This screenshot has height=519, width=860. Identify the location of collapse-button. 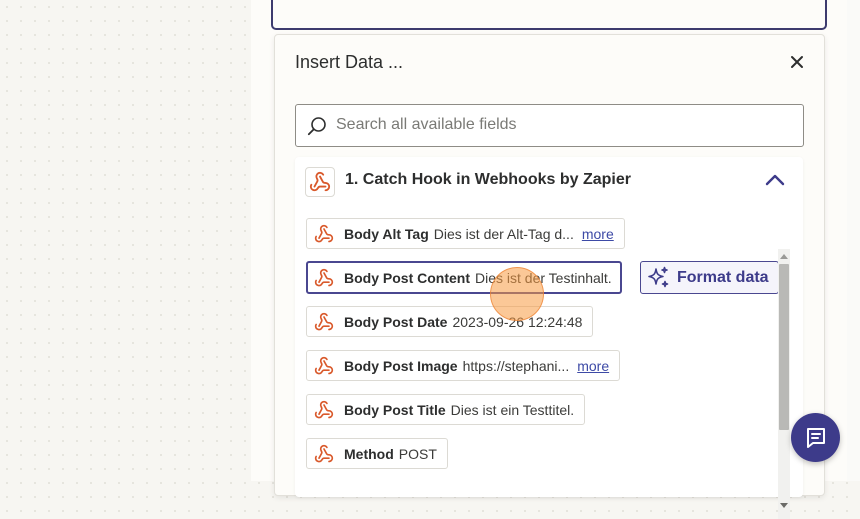
(775, 182).